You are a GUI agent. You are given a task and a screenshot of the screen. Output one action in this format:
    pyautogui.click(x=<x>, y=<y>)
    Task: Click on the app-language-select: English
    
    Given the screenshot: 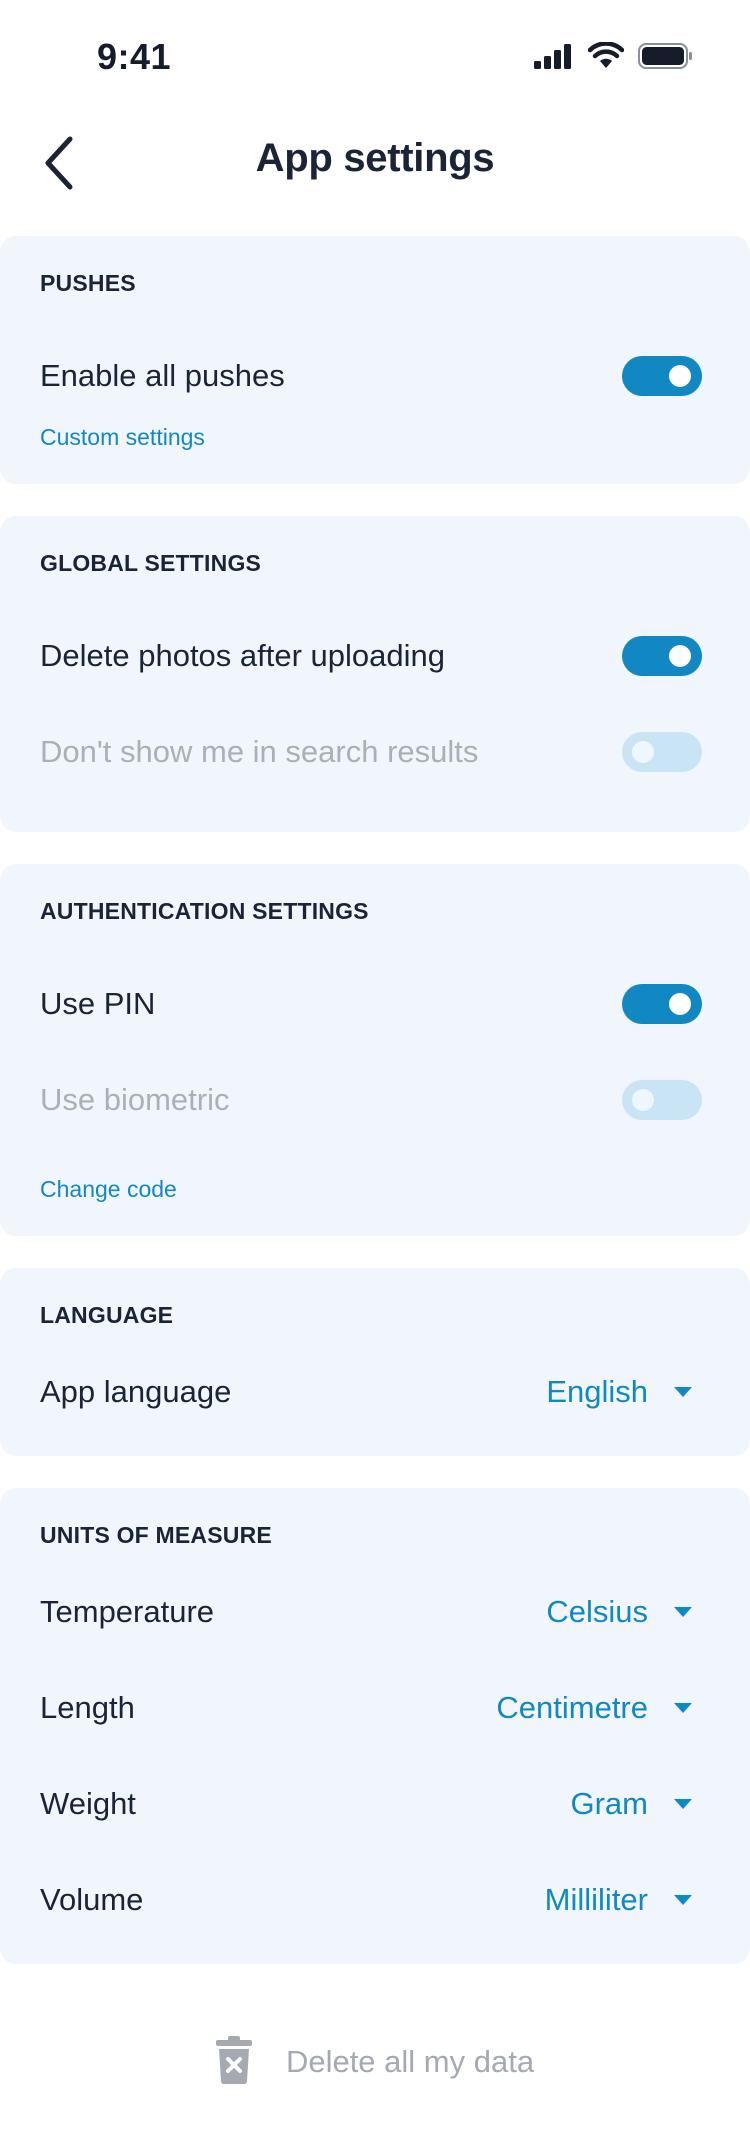 What is the action you would take?
    pyautogui.click(x=619, y=1392)
    